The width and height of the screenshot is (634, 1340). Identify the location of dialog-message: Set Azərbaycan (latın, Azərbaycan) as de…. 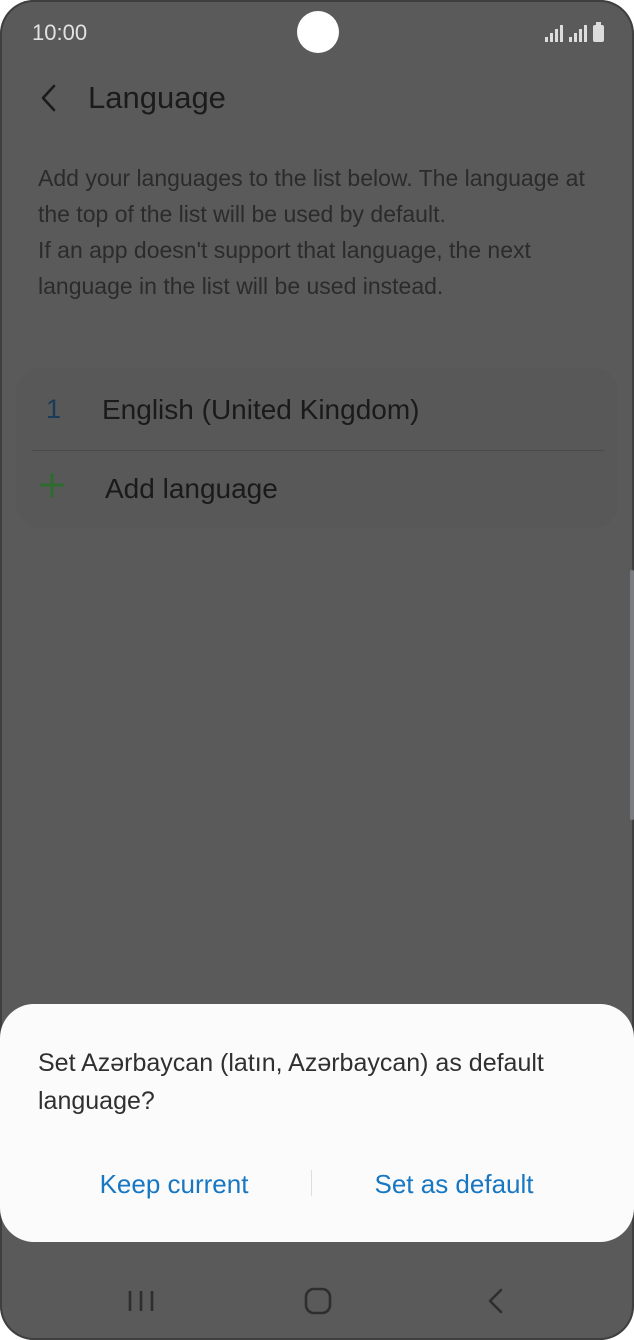
(291, 1082).